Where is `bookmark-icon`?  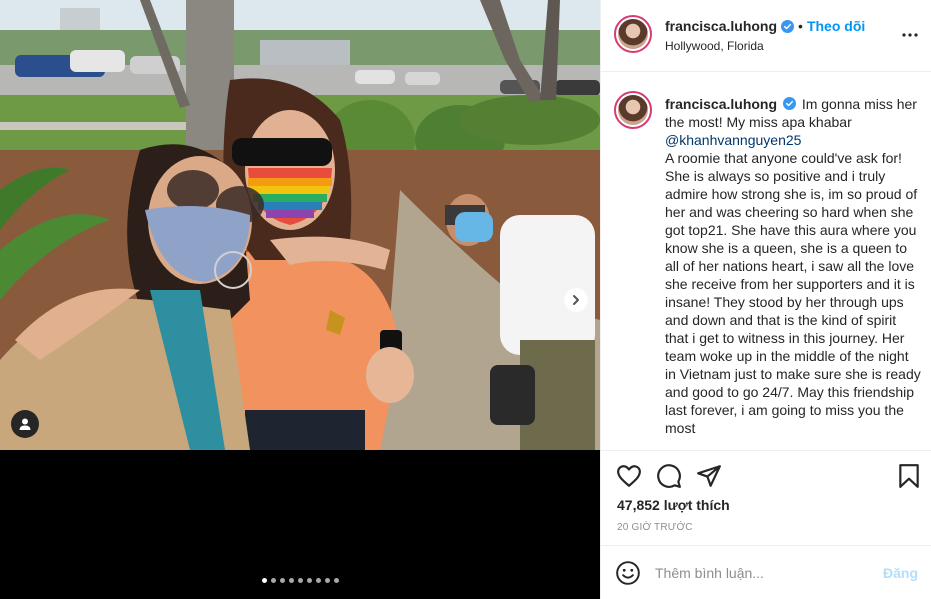
bookmark-icon is located at coordinates (909, 476).